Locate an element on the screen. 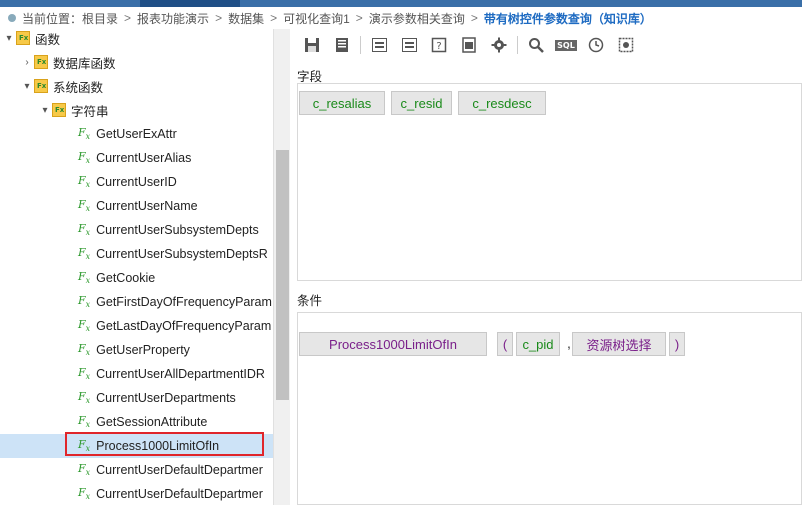  breadcrumb-visual-query: 可视化查询1 is located at coordinates (316, 18).